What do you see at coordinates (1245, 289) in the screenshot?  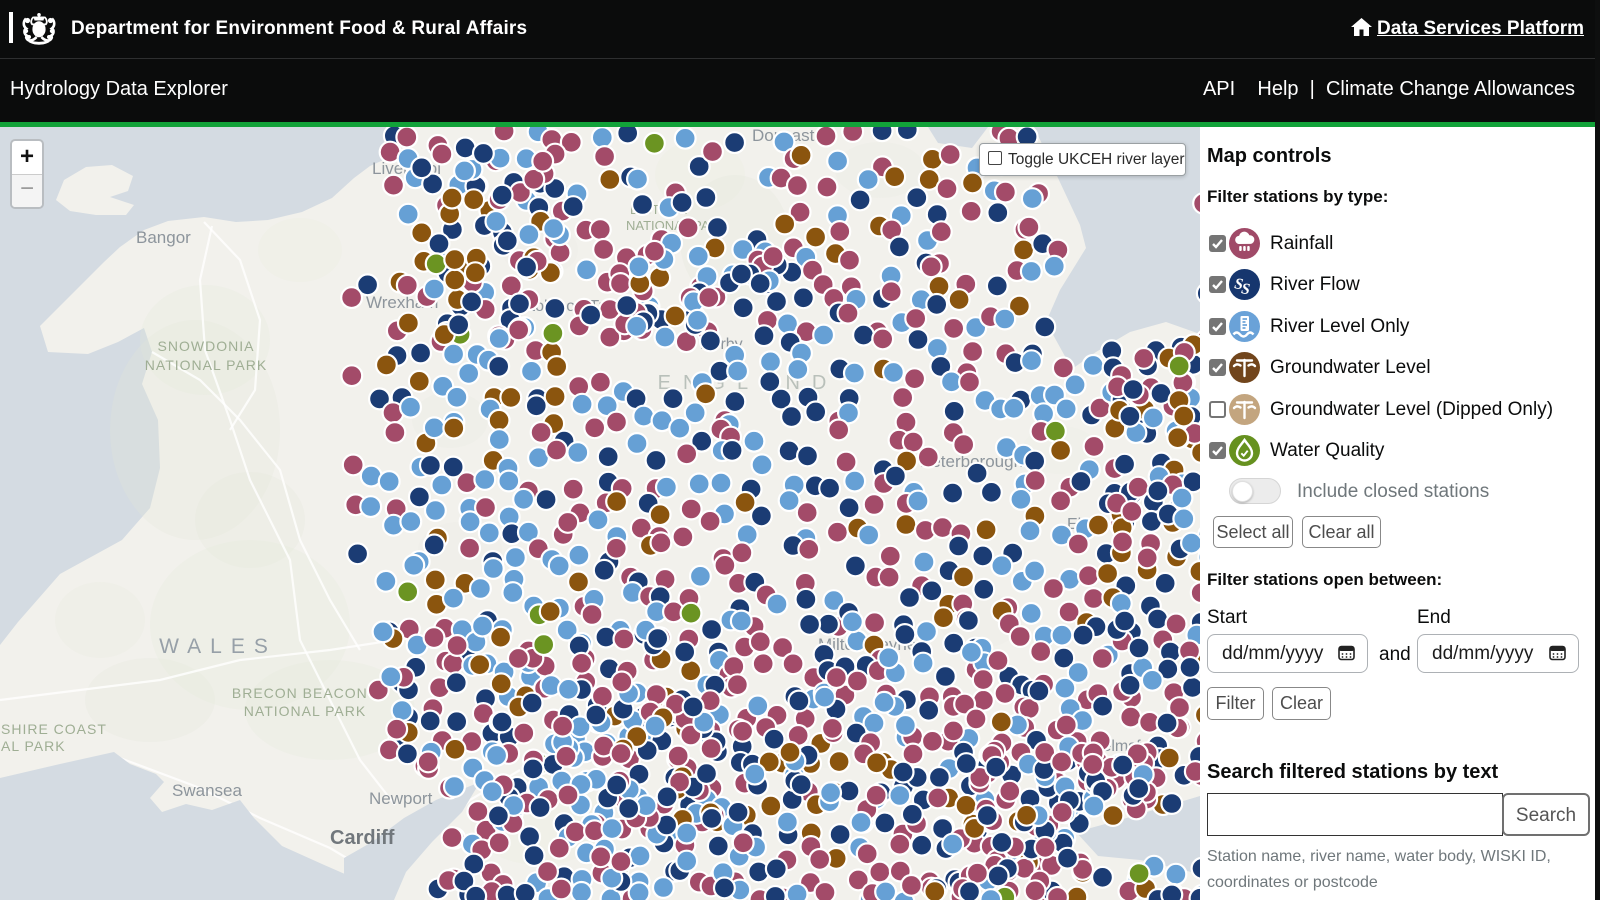 I see `svg-text: S` at bounding box center [1245, 289].